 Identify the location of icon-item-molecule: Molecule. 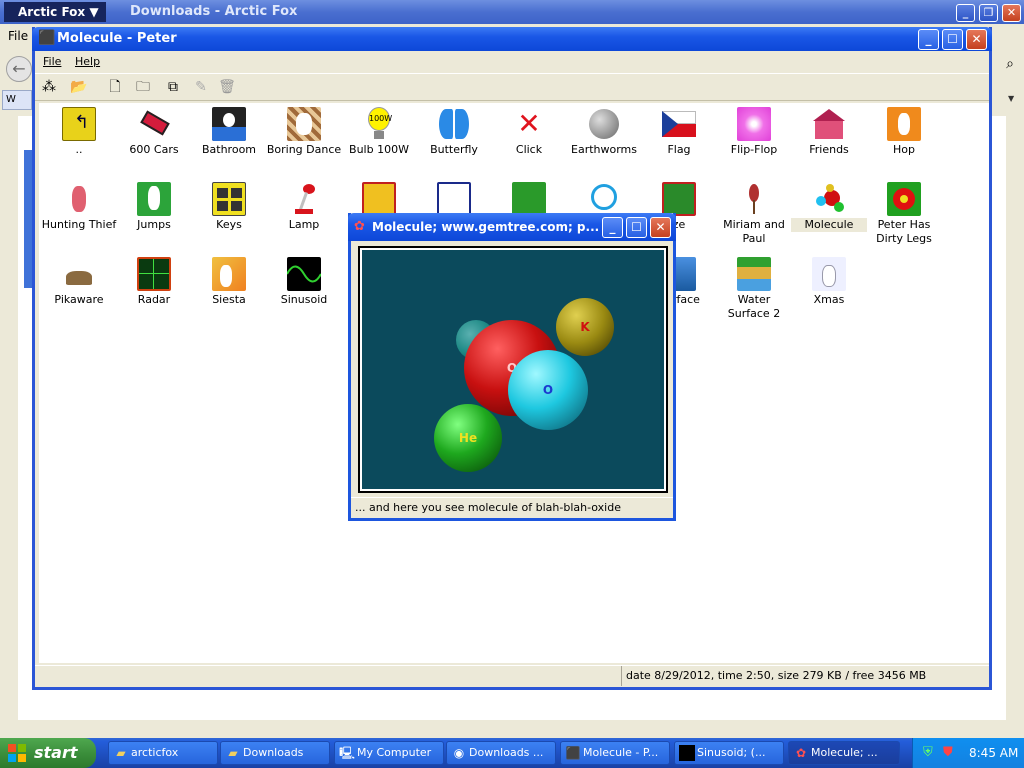
(829, 207).